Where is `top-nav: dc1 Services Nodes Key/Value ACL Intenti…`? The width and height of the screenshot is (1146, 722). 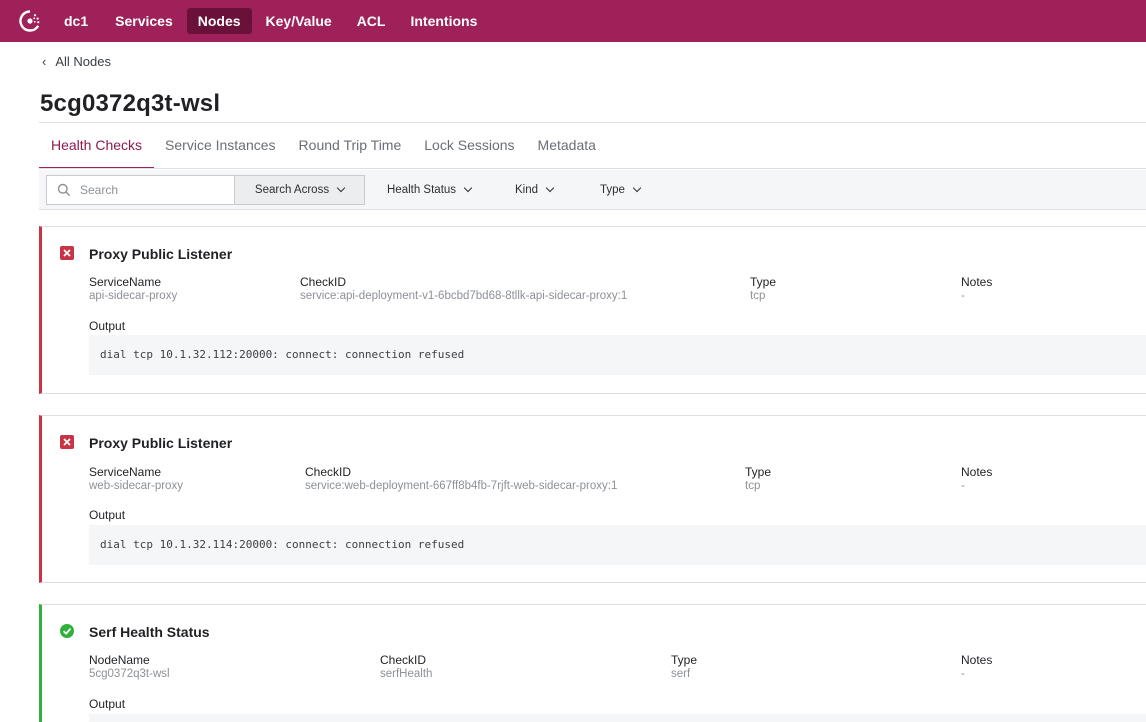 top-nav: dc1 Services Nodes Key/Value ACL Intenti… is located at coordinates (573, 21).